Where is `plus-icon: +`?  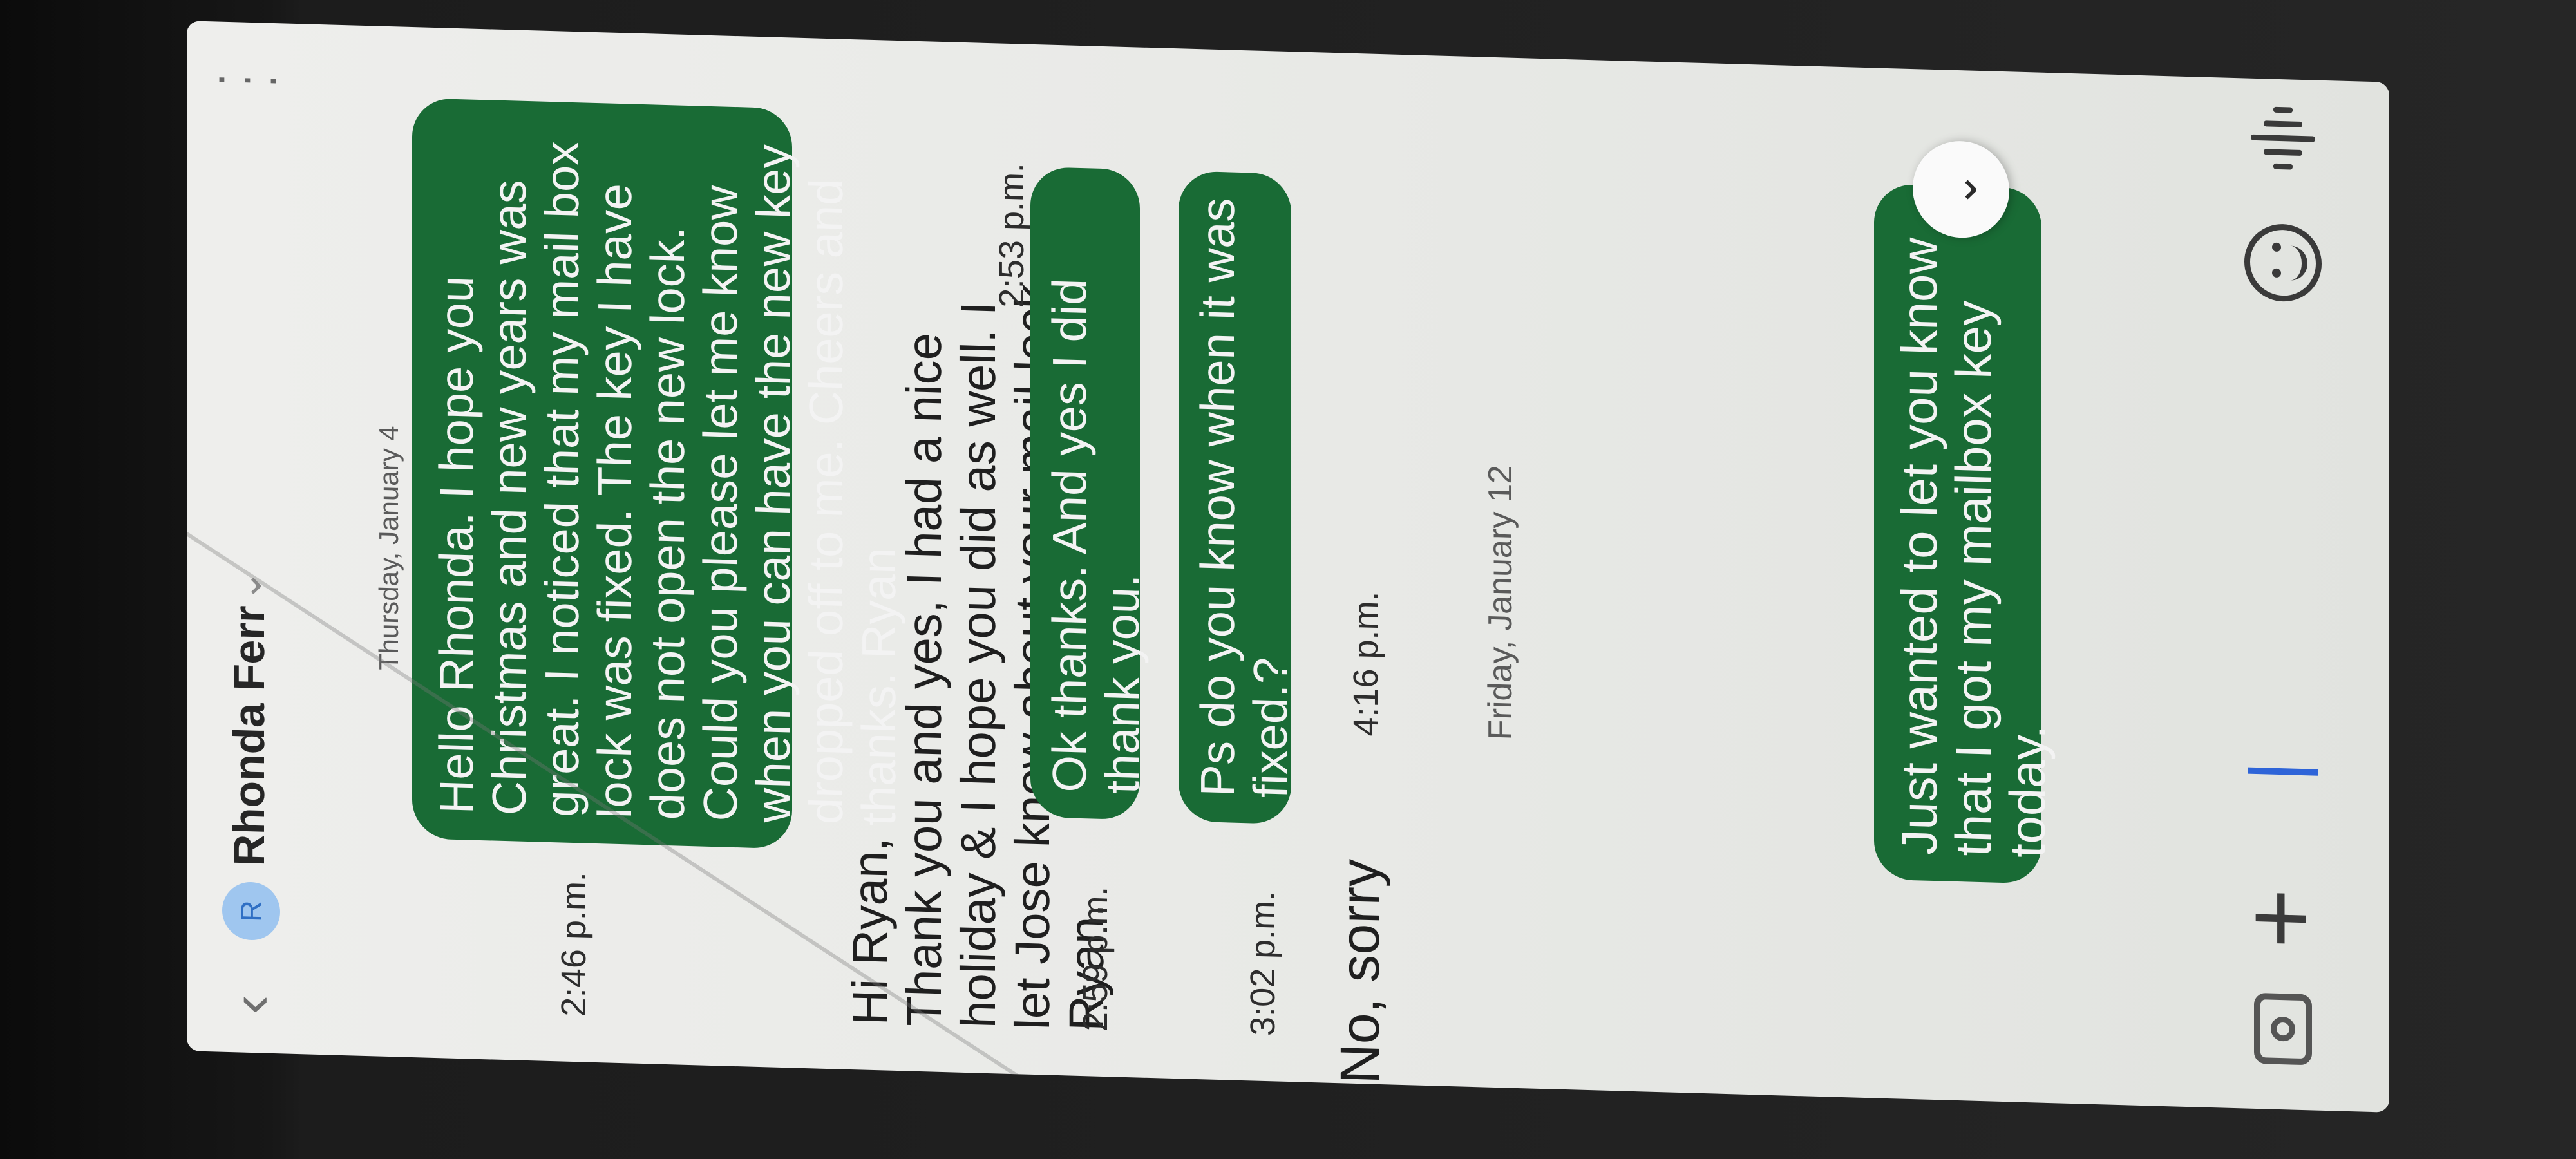 plus-icon: + is located at coordinates (2279, 918).